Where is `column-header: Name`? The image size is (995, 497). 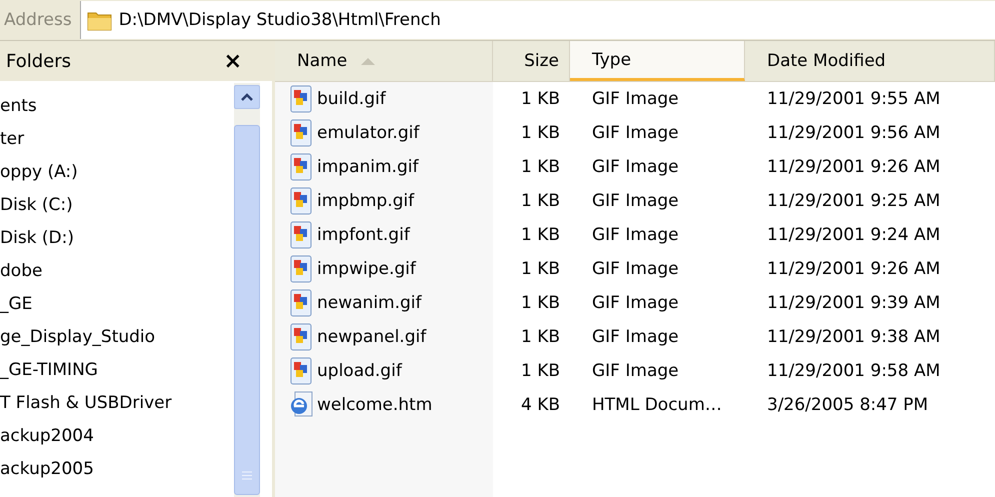
column-header: Name is located at coordinates (384, 61).